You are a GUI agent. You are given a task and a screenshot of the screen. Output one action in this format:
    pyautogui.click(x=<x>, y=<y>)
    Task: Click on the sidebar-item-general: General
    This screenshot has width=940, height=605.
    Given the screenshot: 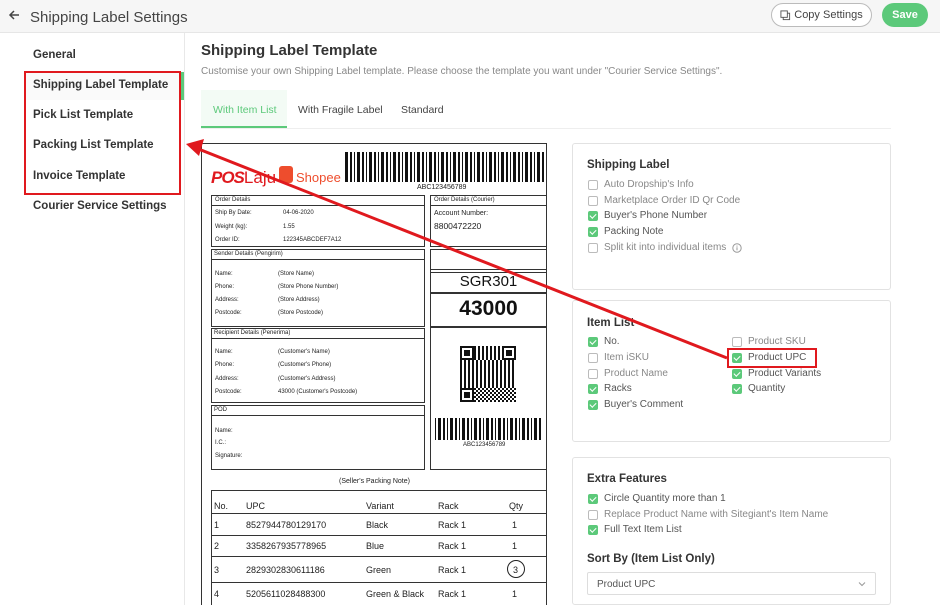 What is the action you would take?
    pyautogui.click(x=54, y=55)
    